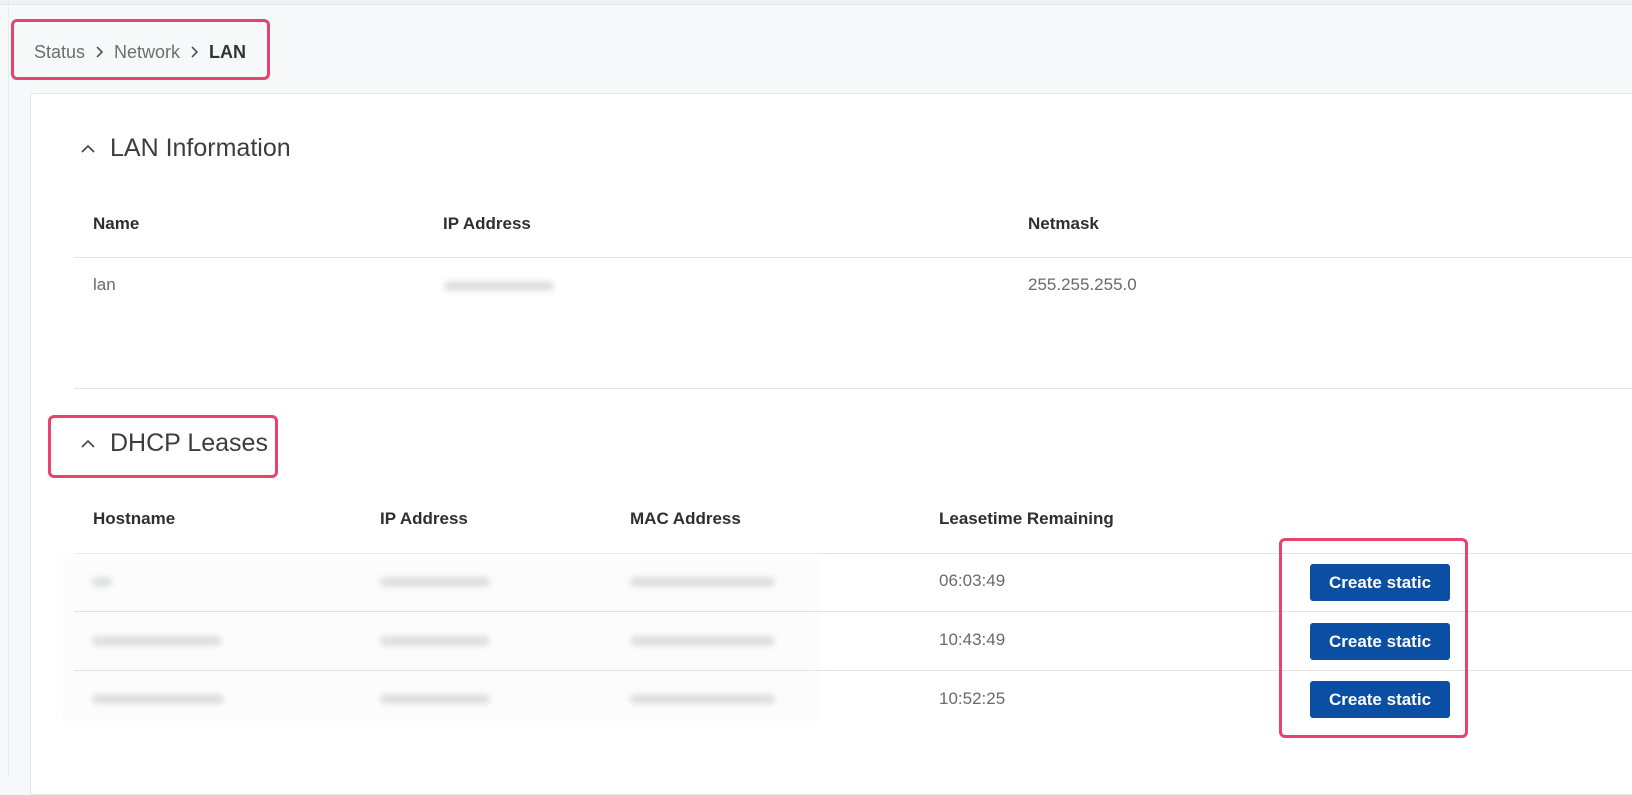 This screenshot has width=1632, height=795. What do you see at coordinates (147, 52) in the screenshot?
I see `breadcrumb-item-network: Network` at bounding box center [147, 52].